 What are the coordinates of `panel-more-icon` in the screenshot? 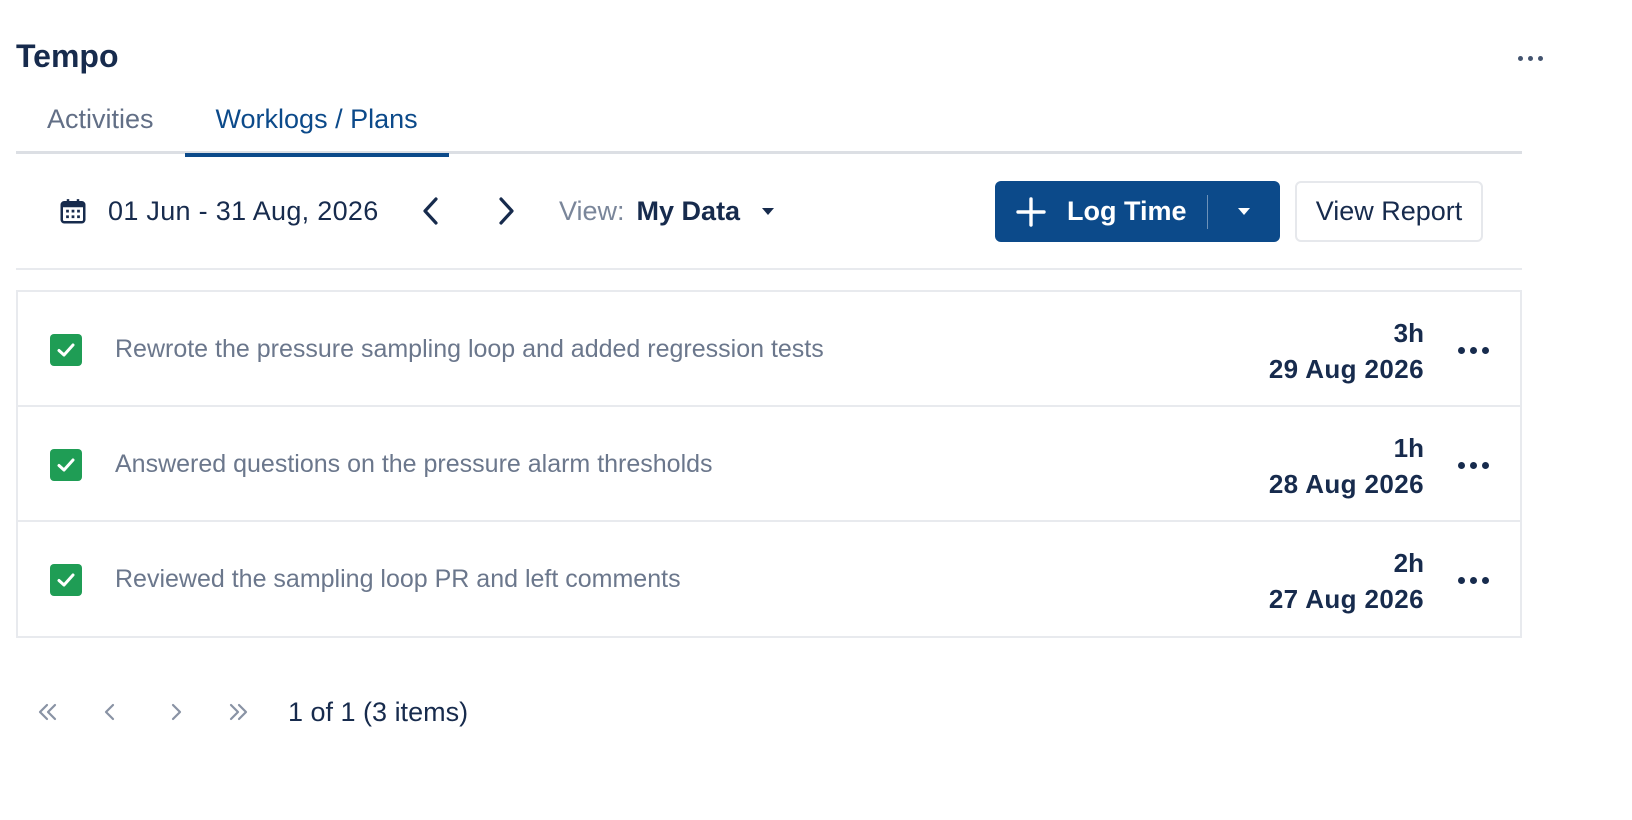 It's located at (1530, 58).